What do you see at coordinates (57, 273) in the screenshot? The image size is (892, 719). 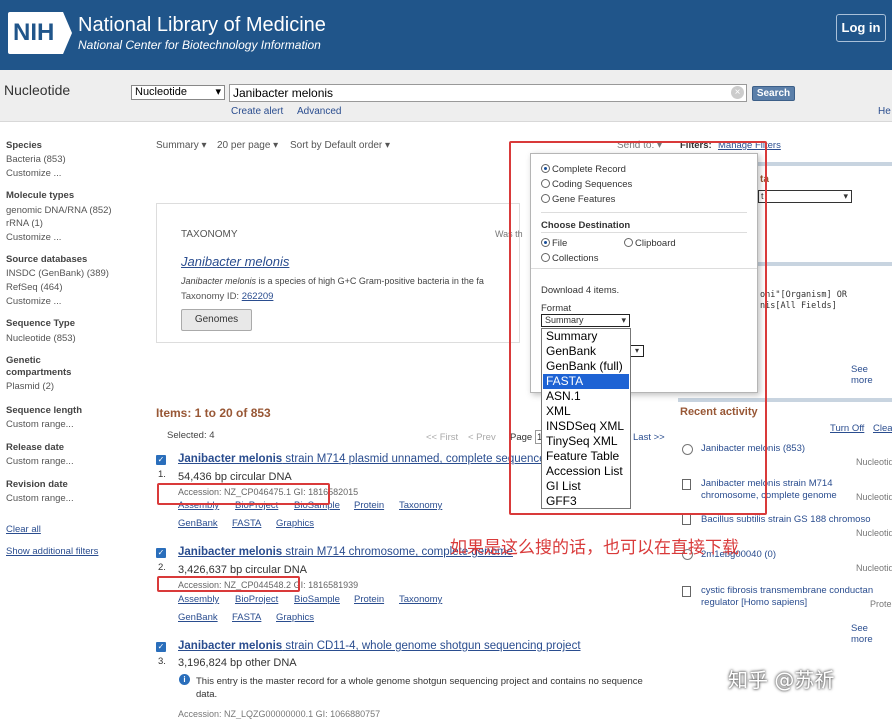 I see `filter-item: INSDC (GenBank) (389)` at bounding box center [57, 273].